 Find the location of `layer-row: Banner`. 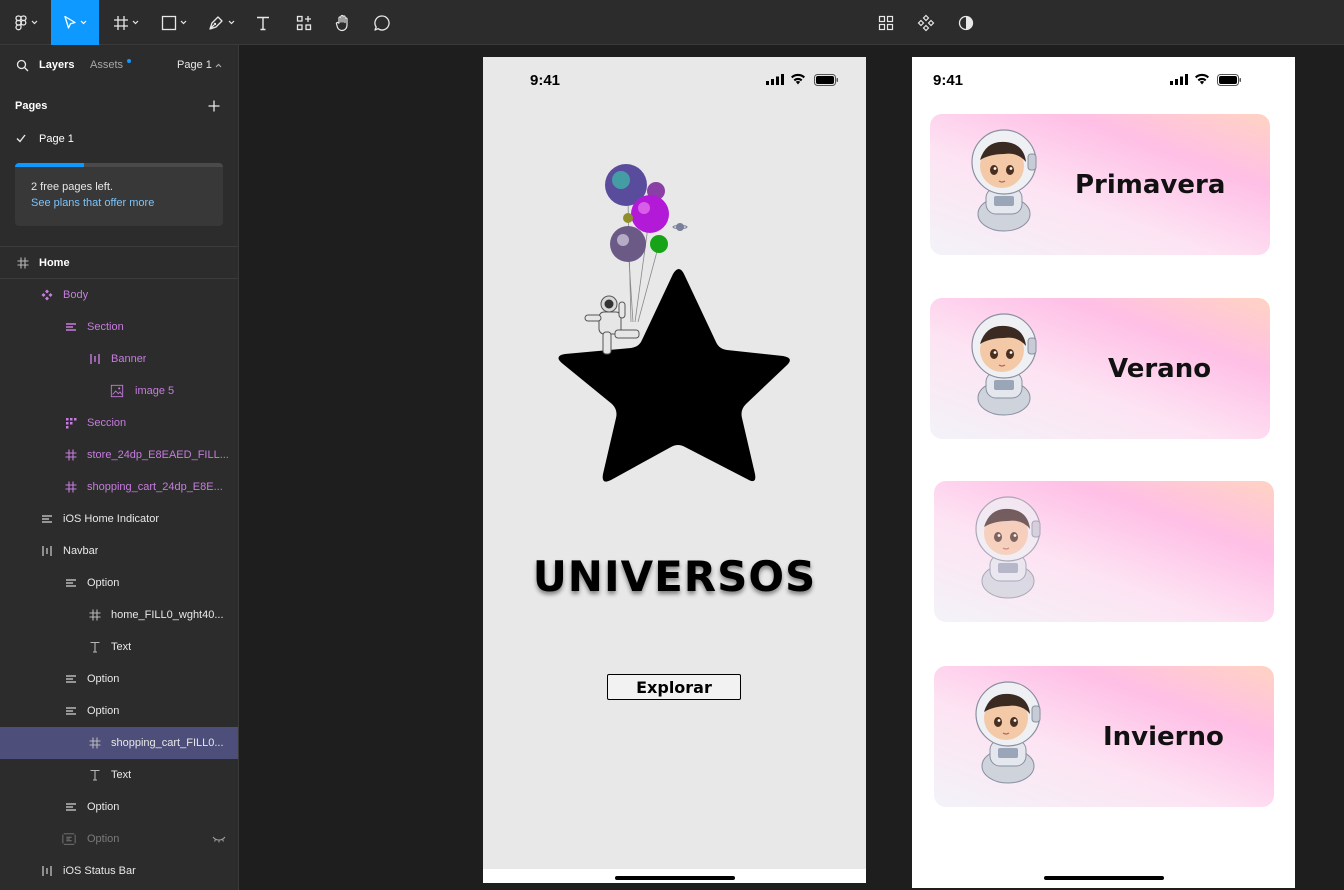

layer-row: Banner is located at coordinates (119, 359).